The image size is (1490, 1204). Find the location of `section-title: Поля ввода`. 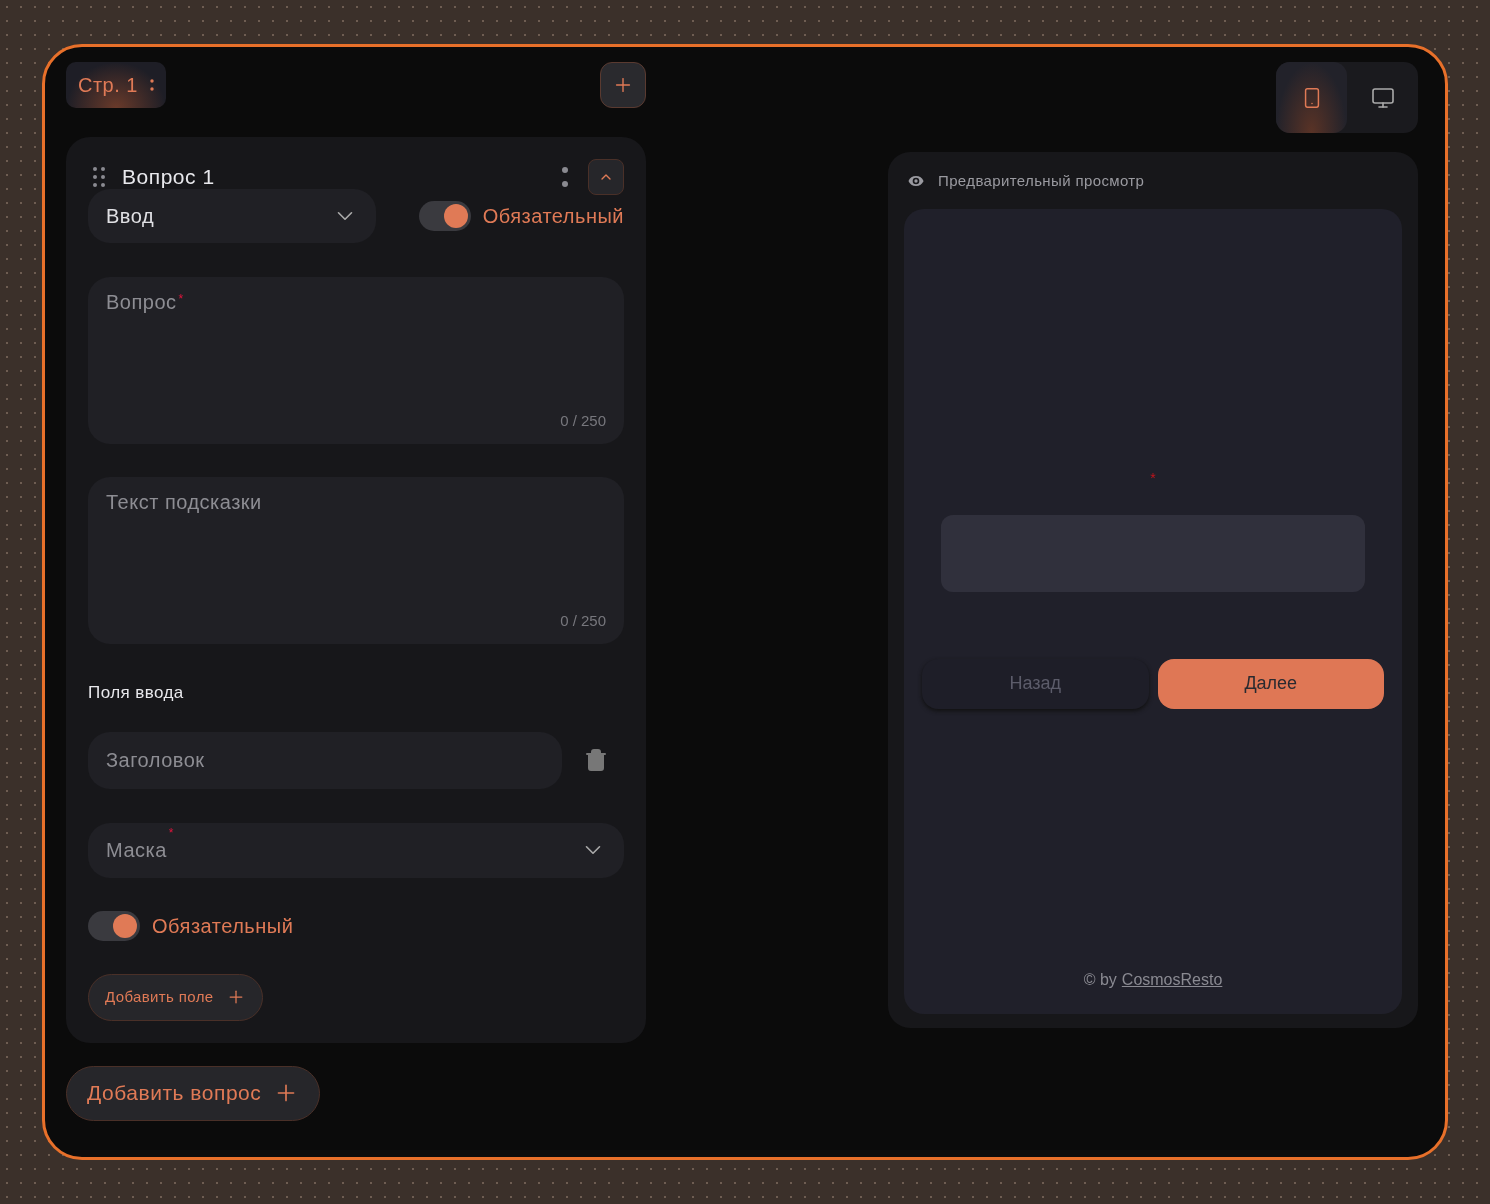

section-title: Поля ввода is located at coordinates (136, 693).